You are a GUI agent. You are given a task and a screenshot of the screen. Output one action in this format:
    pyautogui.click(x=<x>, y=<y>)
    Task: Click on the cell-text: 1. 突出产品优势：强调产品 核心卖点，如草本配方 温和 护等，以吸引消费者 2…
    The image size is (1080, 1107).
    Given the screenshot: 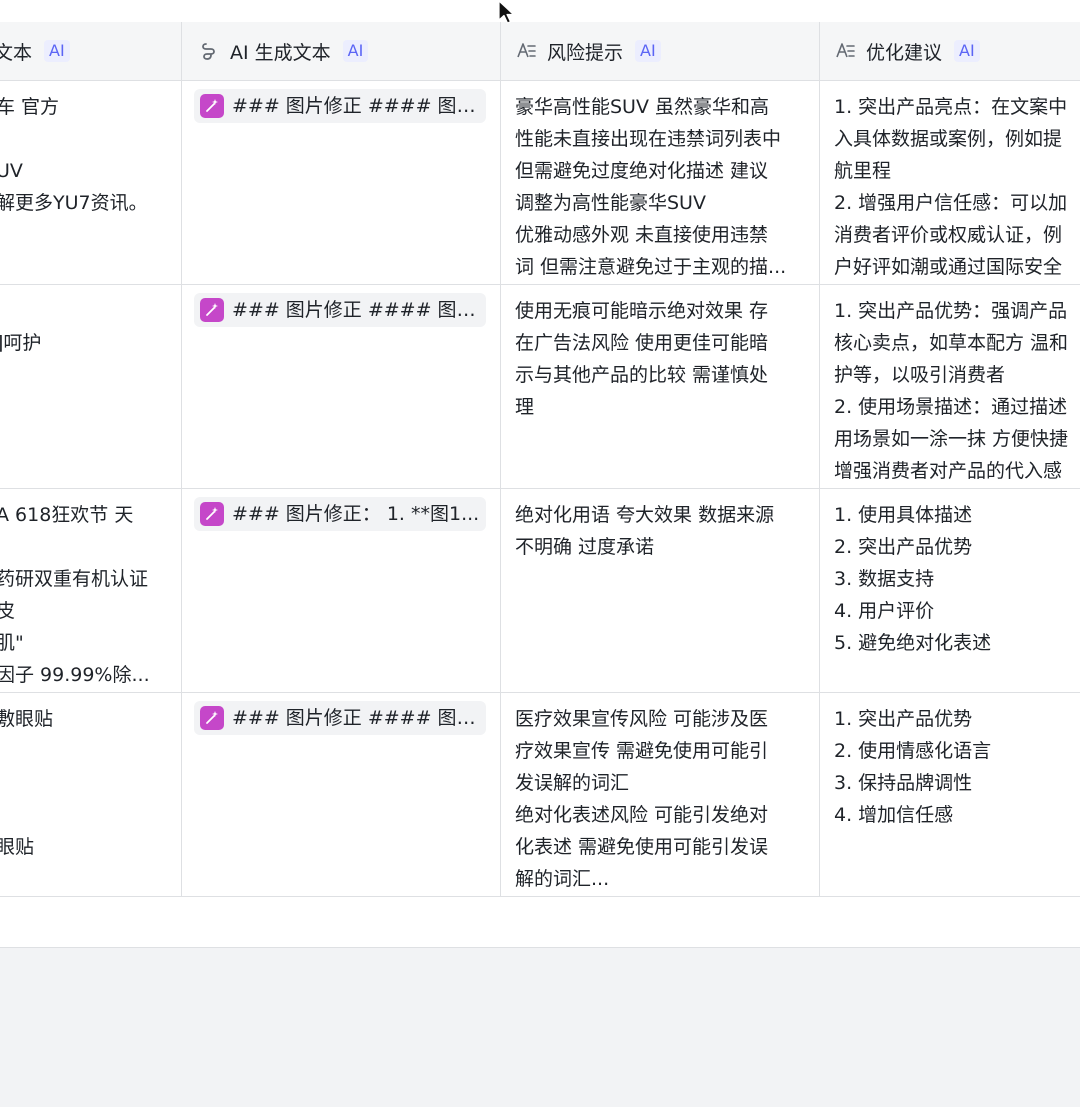 What is the action you would take?
    pyautogui.click(x=951, y=391)
    